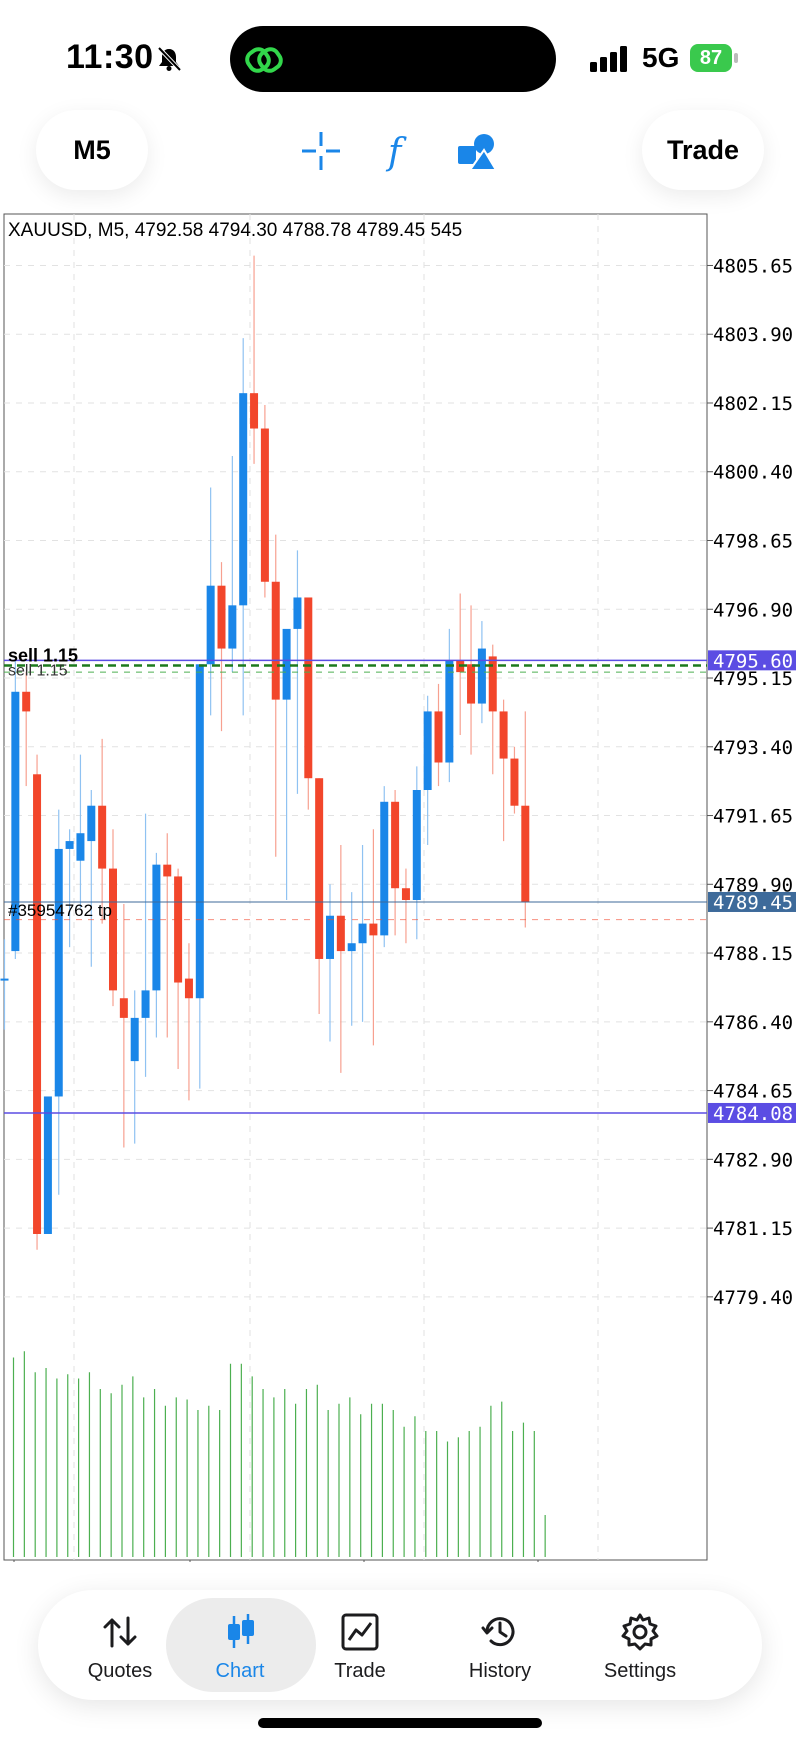 This screenshot has height=1739, width=800. What do you see at coordinates (400, 1723) in the screenshot?
I see `home-indicator` at bounding box center [400, 1723].